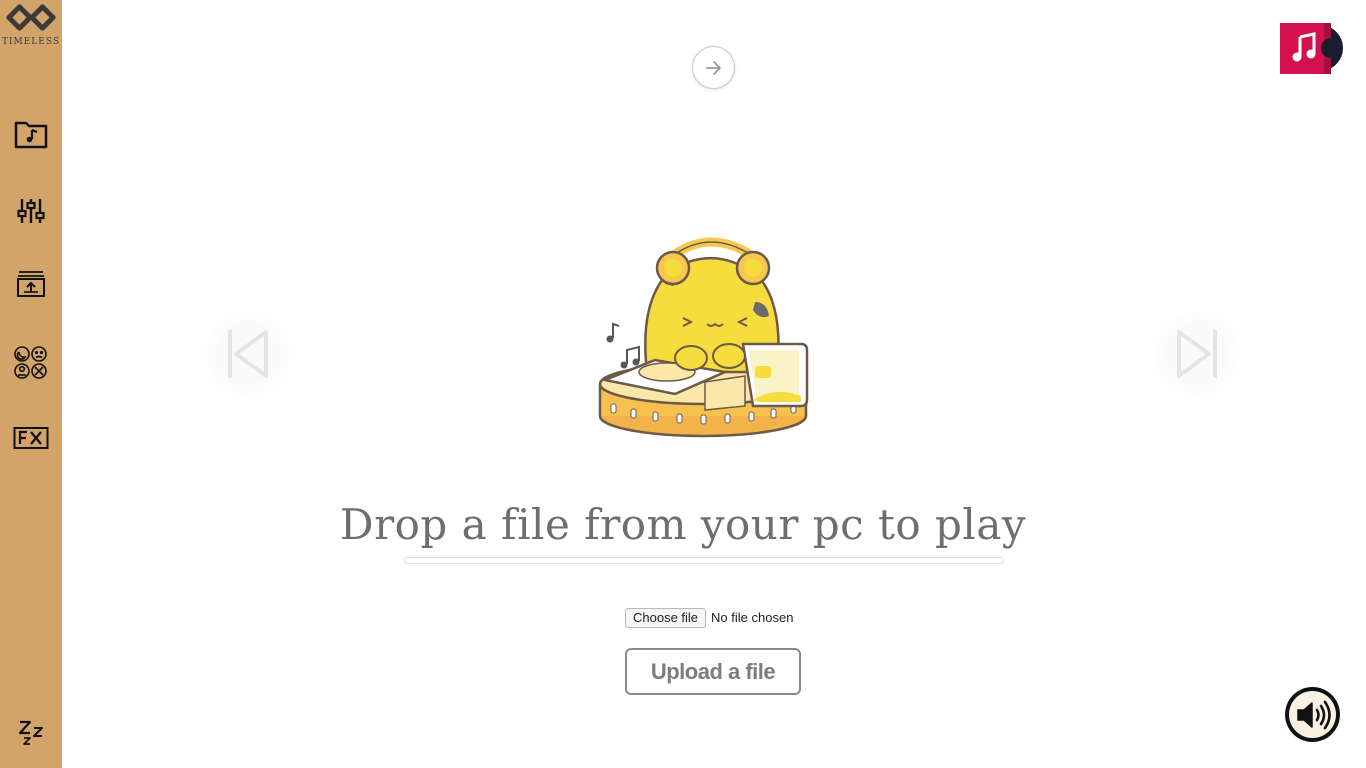 The height and width of the screenshot is (768, 1366). Describe the element at coordinates (713, 671) in the screenshot. I see `upload-file-button: Upload a file` at that location.